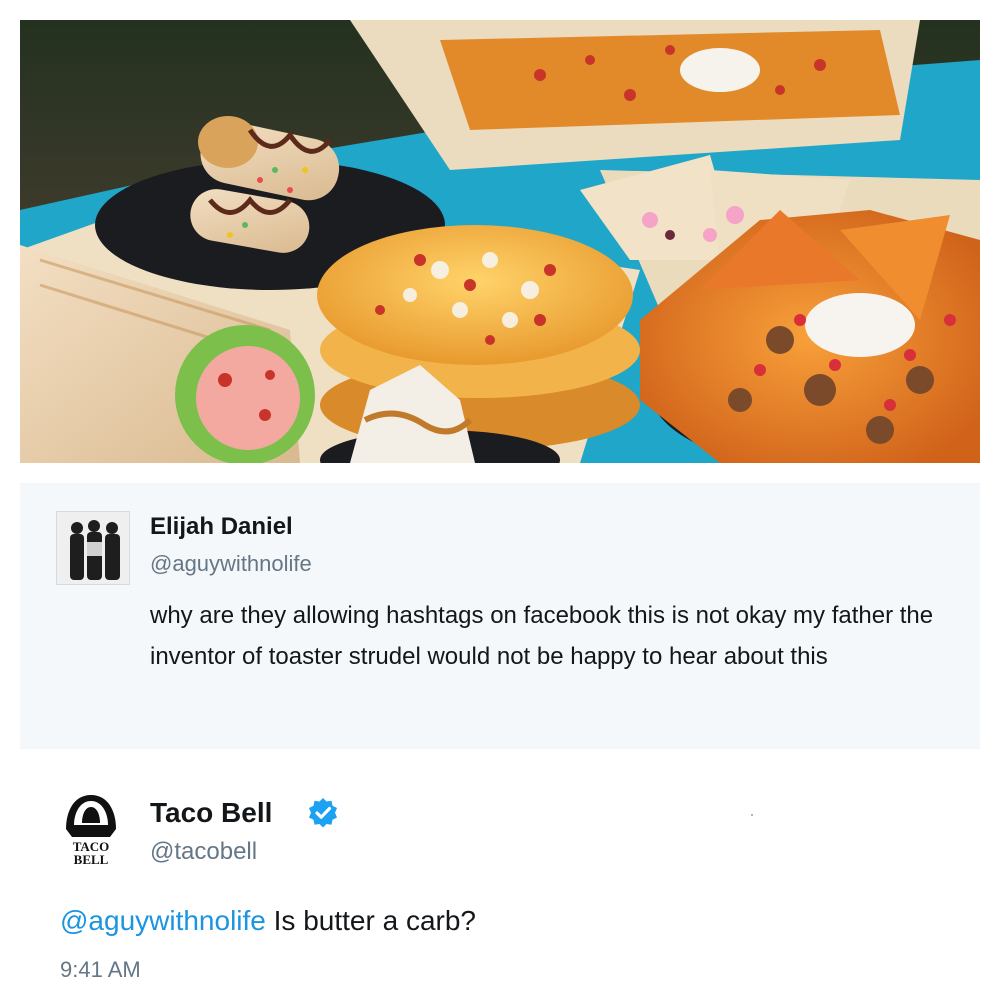 The width and height of the screenshot is (1000, 1000). Describe the element at coordinates (211, 813) in the screenshot. I see `reply-display-name: Taco Bell` at that location.